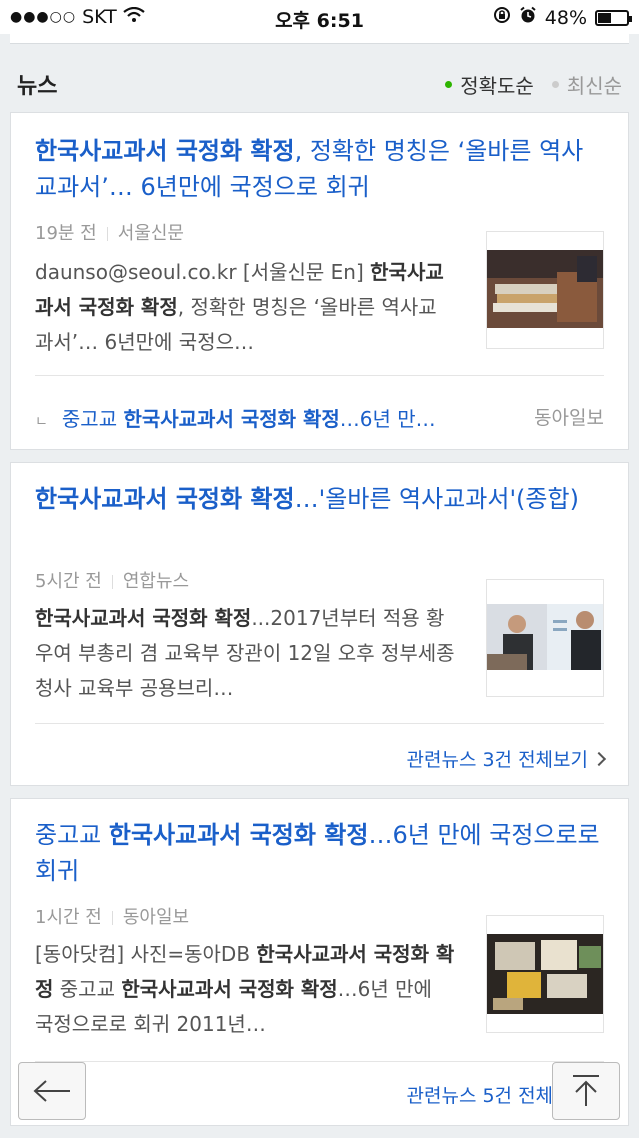 The height and width of the screenshot is (1138, 639). Describe the element at coordinates (231, 419) in the screenshot. I see `sub-highlight: 한국사교과서 국정화 확정` at that location.